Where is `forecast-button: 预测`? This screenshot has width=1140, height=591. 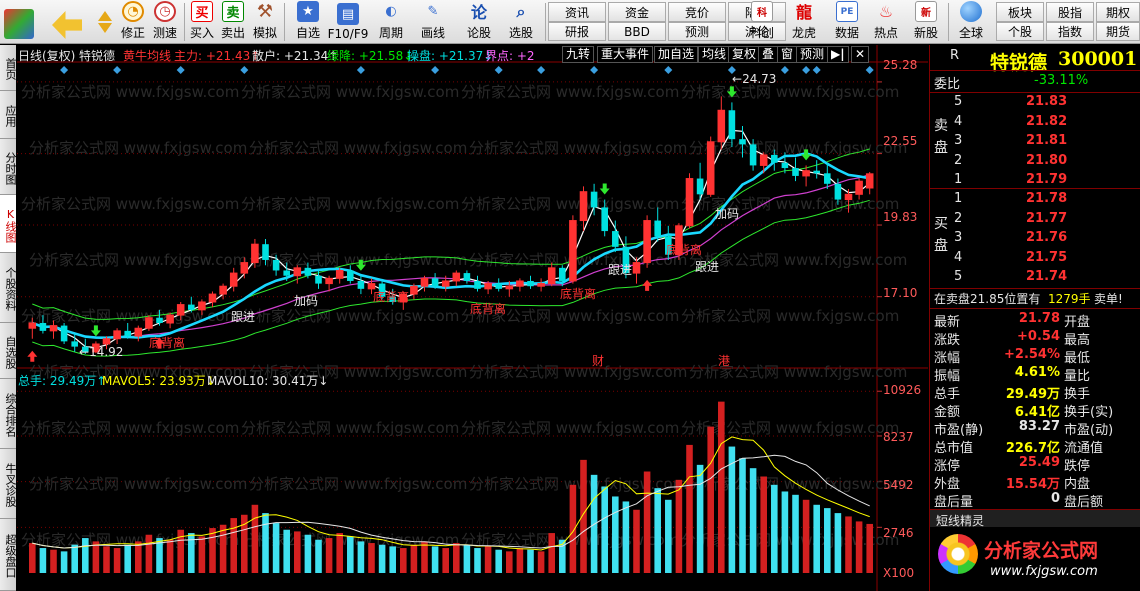
forecast-button: 预测 is located at coordinates (697, 31).